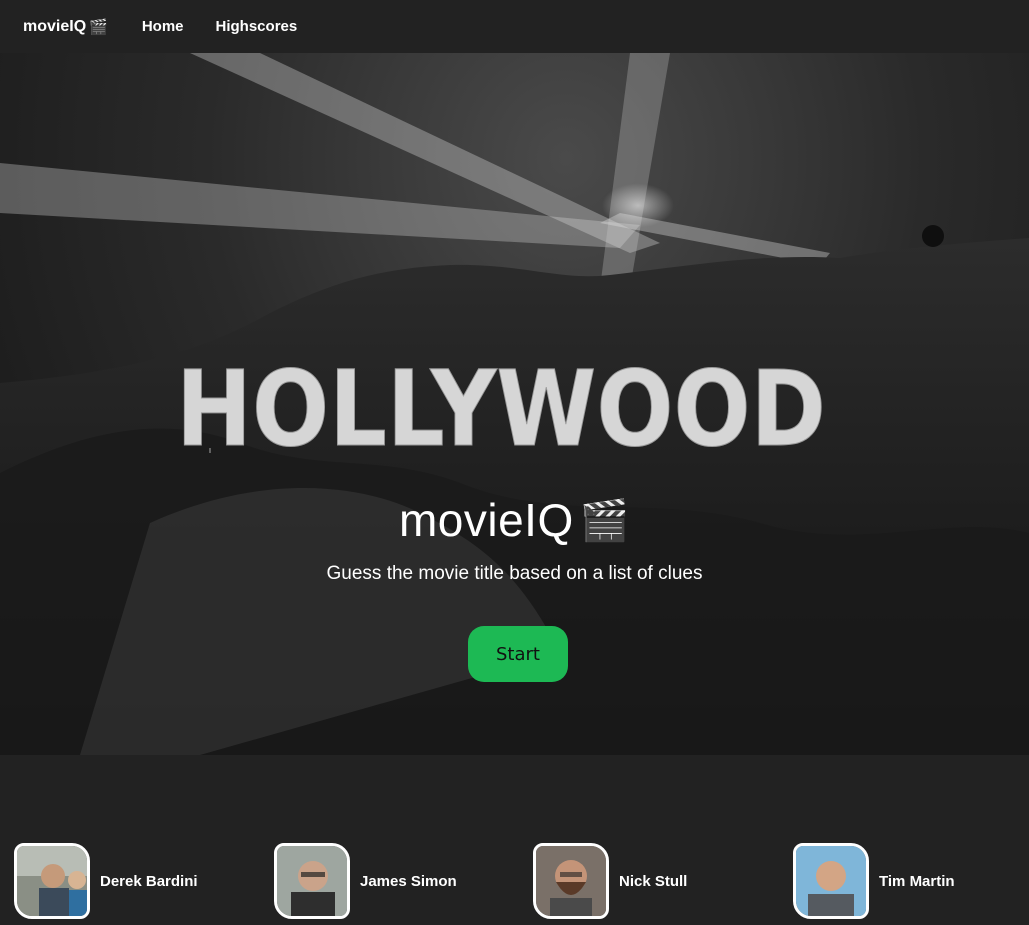 This screenshot has width=1029, height=925. I want to click on brand-label: movieIQ, so click(55, 26).